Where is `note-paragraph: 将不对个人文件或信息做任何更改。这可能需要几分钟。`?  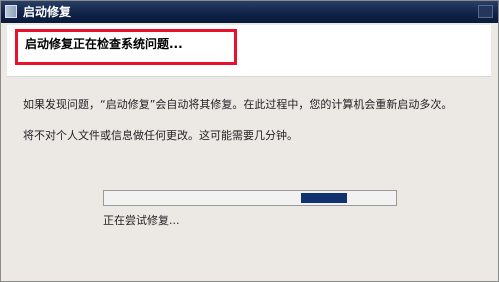 note-paragraph: 将不对个人文件或信息做任何更改。这可能需要几分钟。 is located at coordinates (160, 135).